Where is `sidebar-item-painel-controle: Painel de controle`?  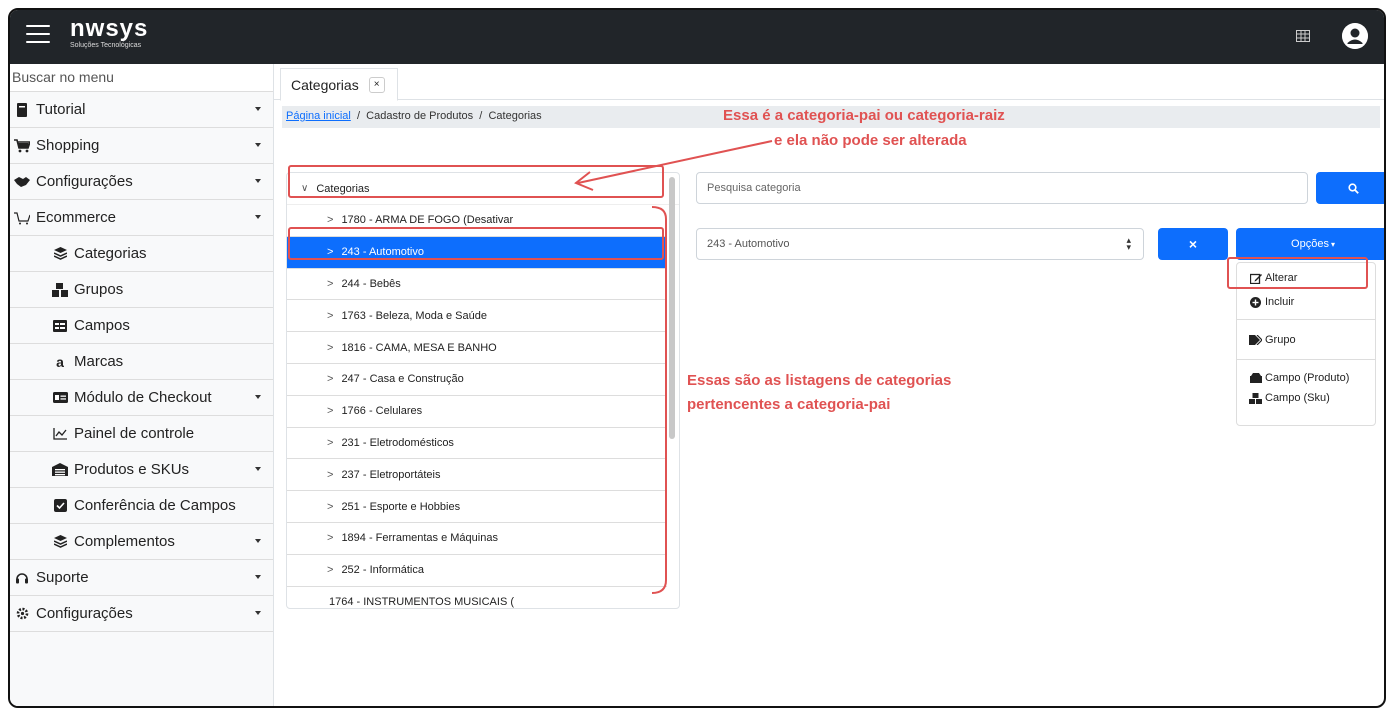
sidebar-item-painel-controle: Painel de controle is located at coordinates (141, 434).